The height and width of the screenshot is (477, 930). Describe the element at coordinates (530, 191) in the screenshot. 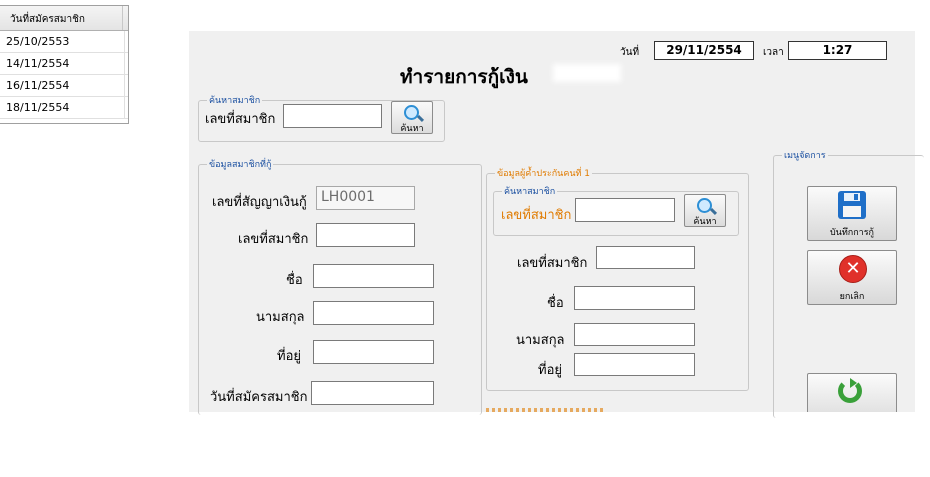

I see `guarantor-search-legend: ค้นหาสมาชิก` at that location.